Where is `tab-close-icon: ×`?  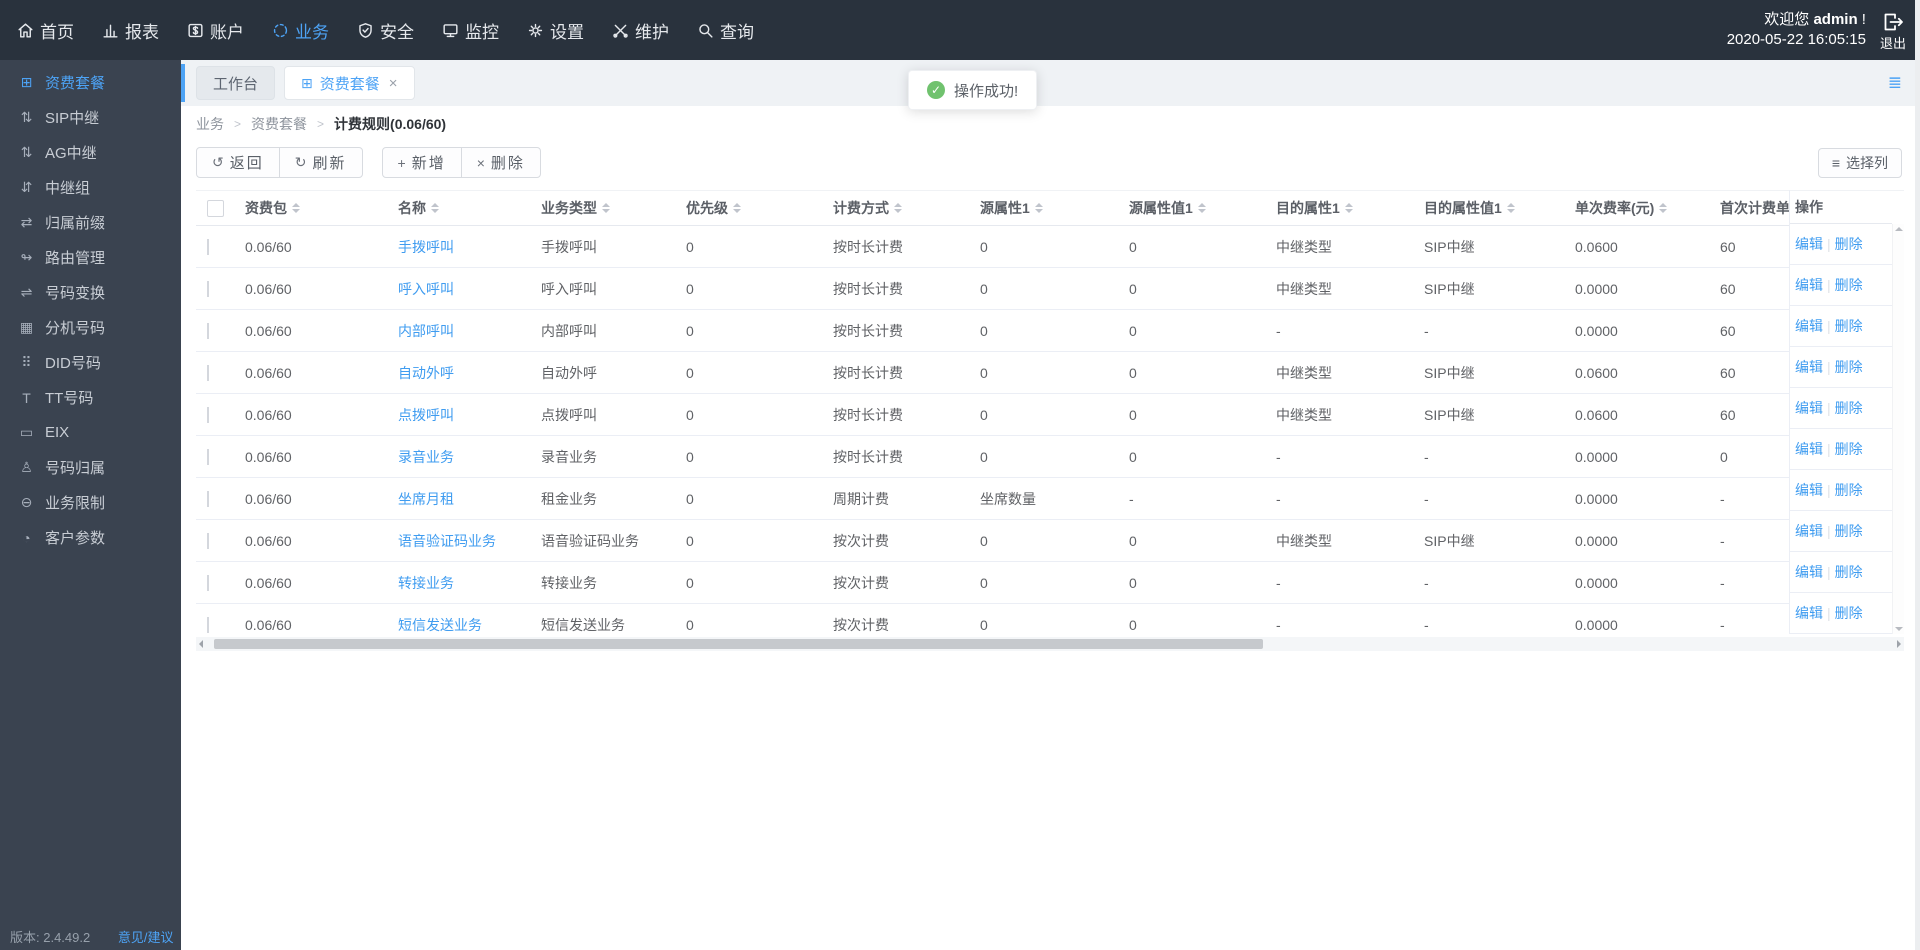
tab-close-icon: × is located at coordinates (393, 83).